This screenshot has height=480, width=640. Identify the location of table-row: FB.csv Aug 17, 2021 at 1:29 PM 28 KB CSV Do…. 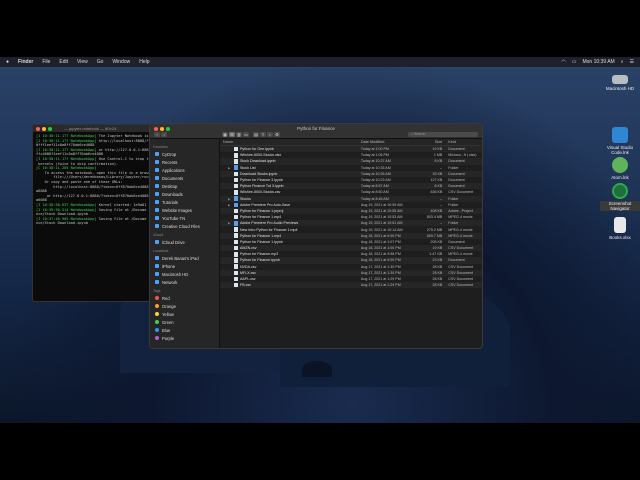
(351, 285).